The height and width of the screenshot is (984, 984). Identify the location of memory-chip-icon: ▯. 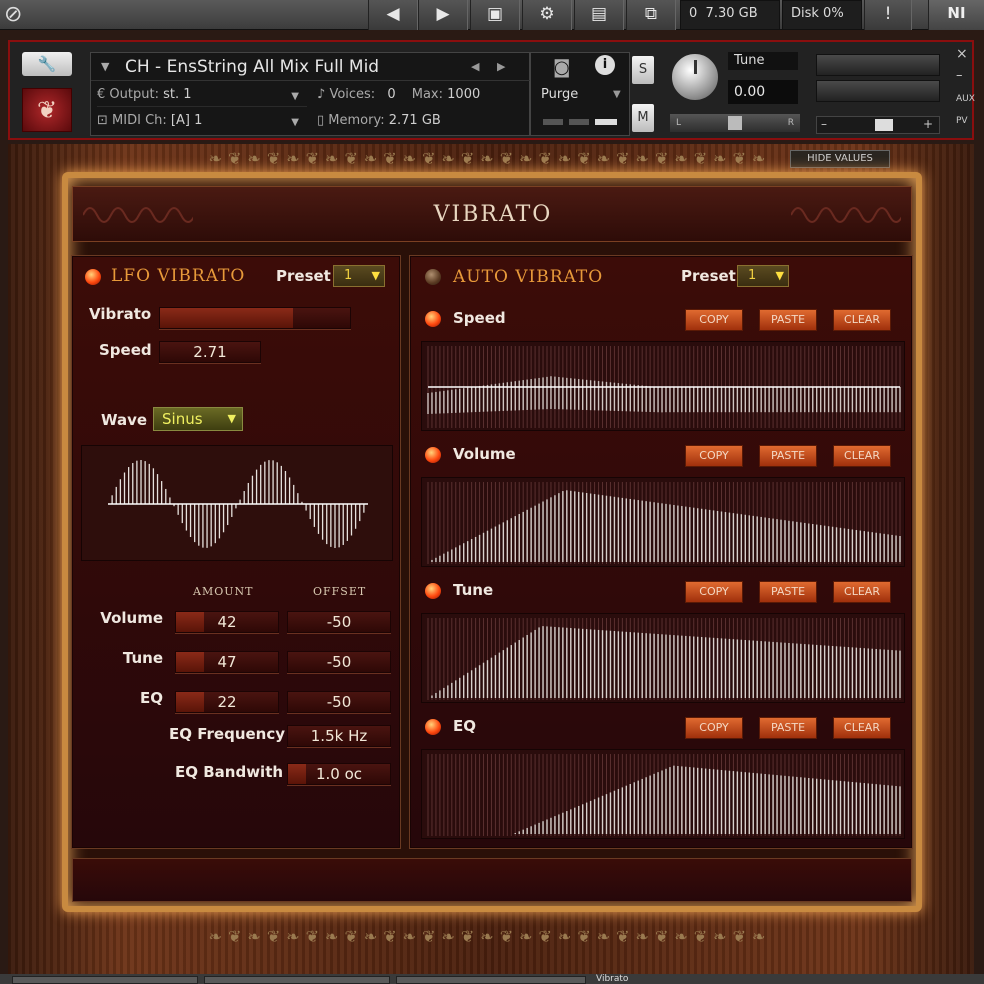
(321, 120).